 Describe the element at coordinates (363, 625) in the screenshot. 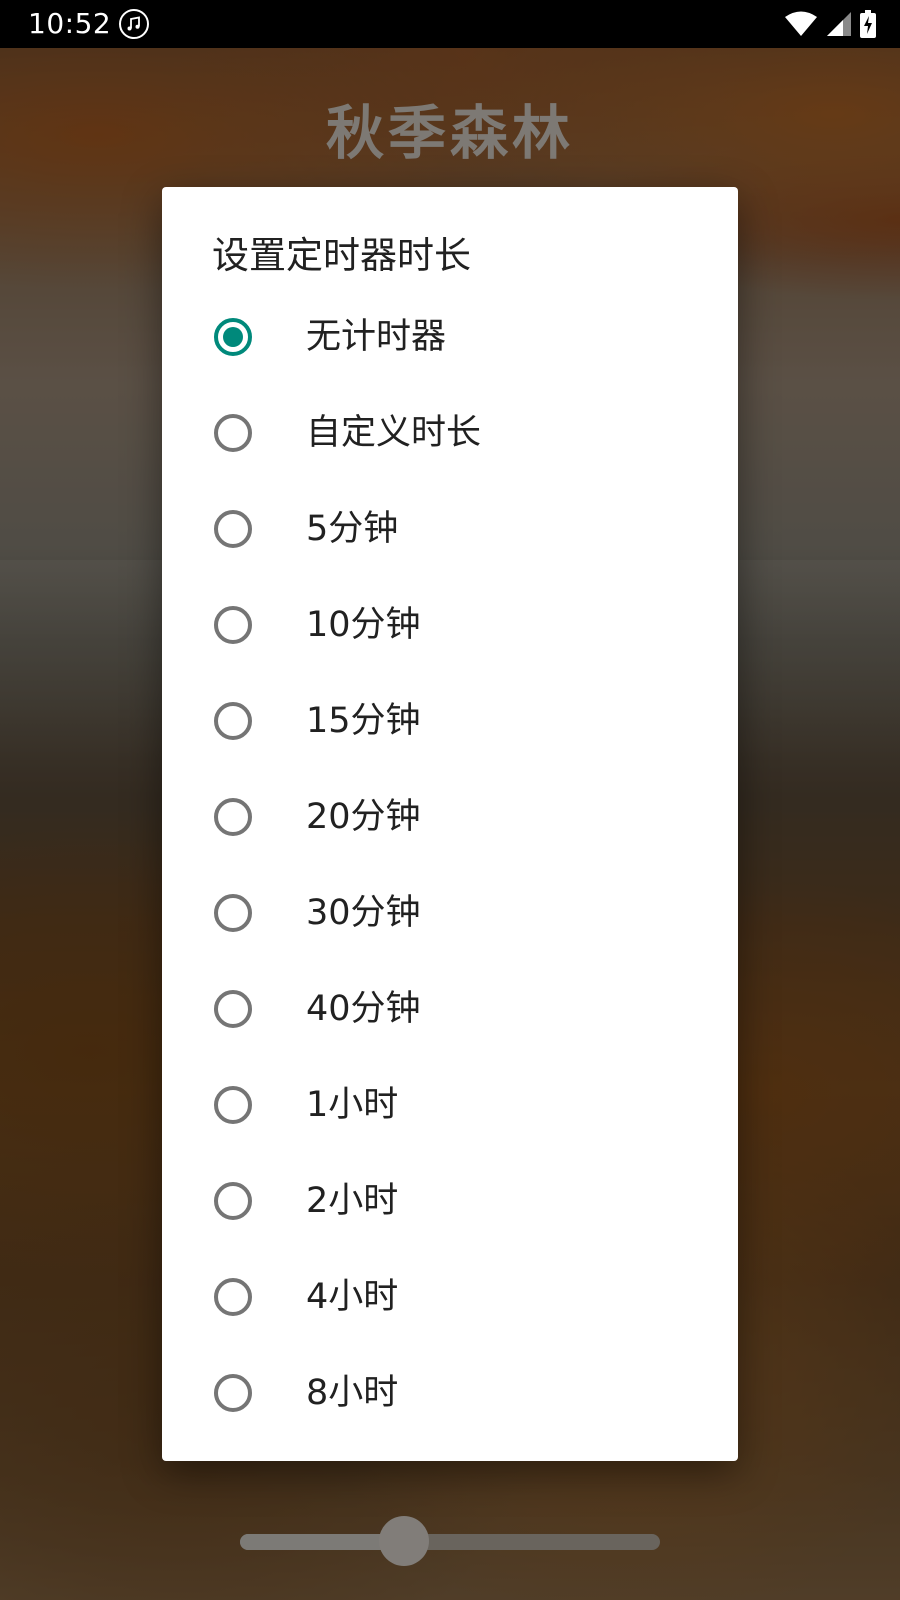

I see `timer-option-label: 10分钟` at that location.